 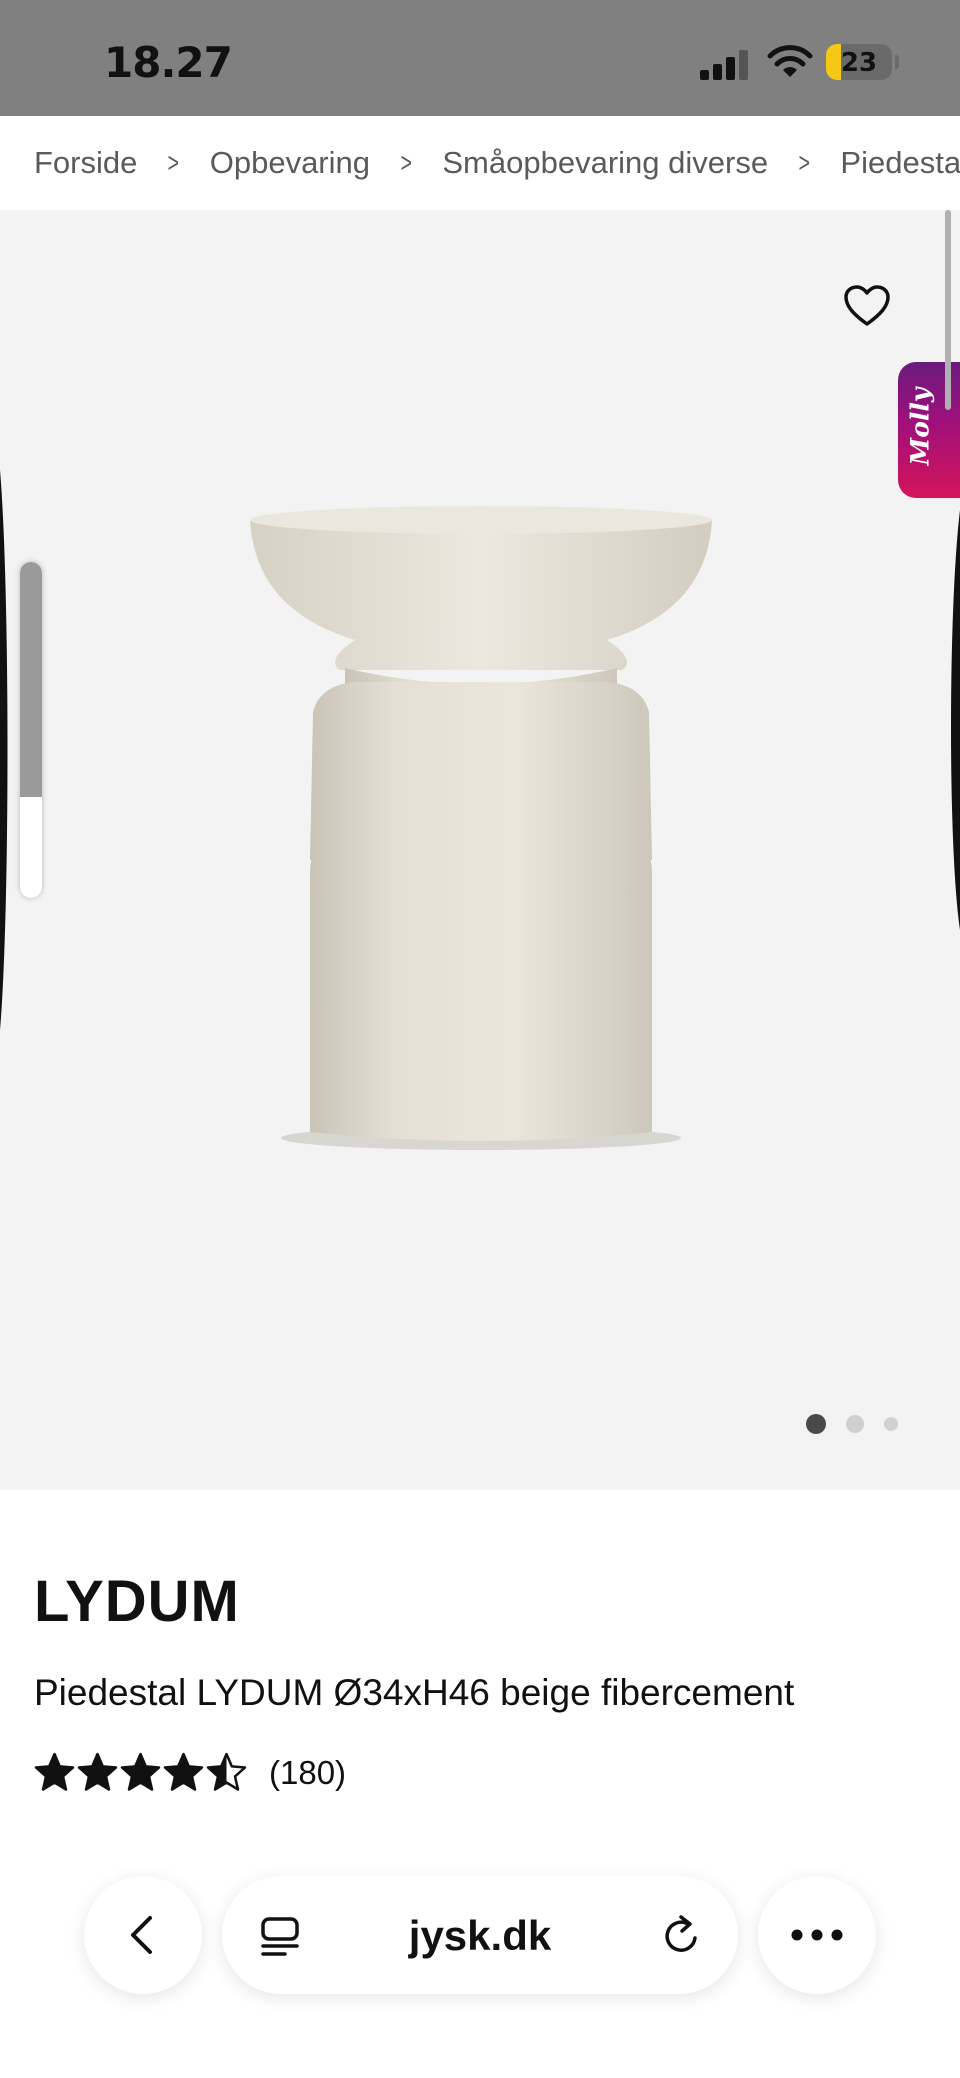 I want to click on chat-widget-label: Molly, so click(x=920, y=426).